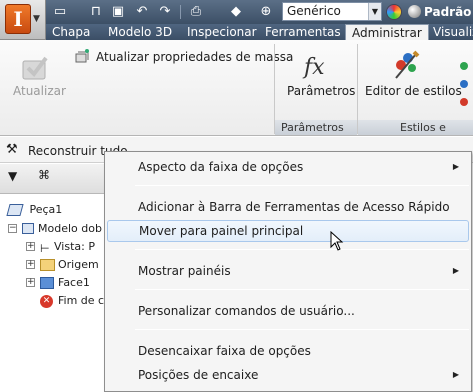 The height and width of the screenshot is (392, 473). Describe the element at coordinates (447, 12) in the screenshot. I see `appearance-label: Padrão` at that location.